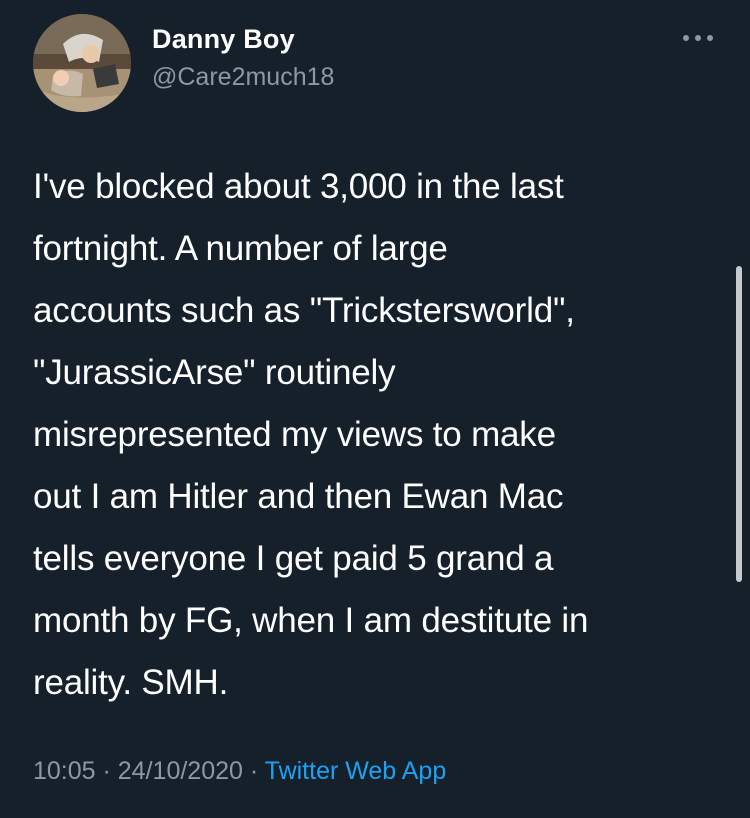 Image resolution: width=750 pixels, height=818 pixels. I want to click on tweet-text-line: out I am Hitler and then Ewan Mac, so click(298, 496).